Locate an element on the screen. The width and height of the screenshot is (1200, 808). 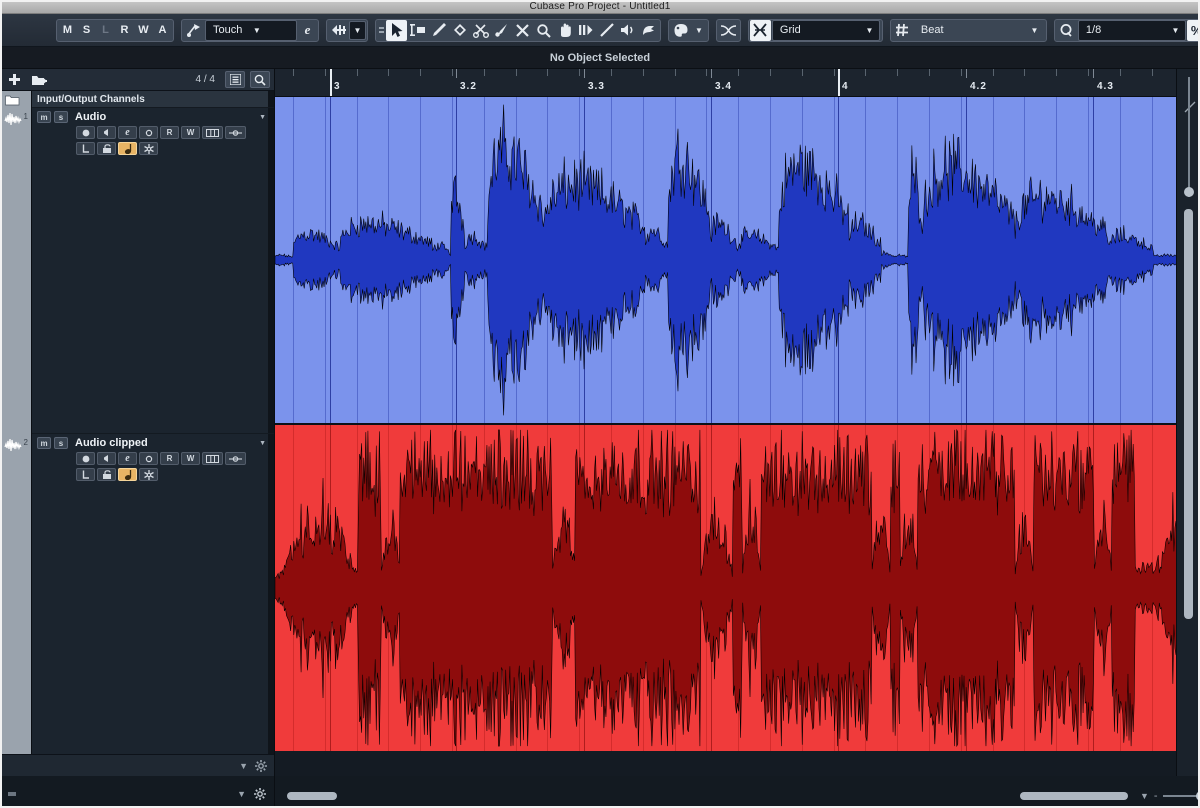
constrain-dropdown: ▼ is located at coordinates (357, 30).